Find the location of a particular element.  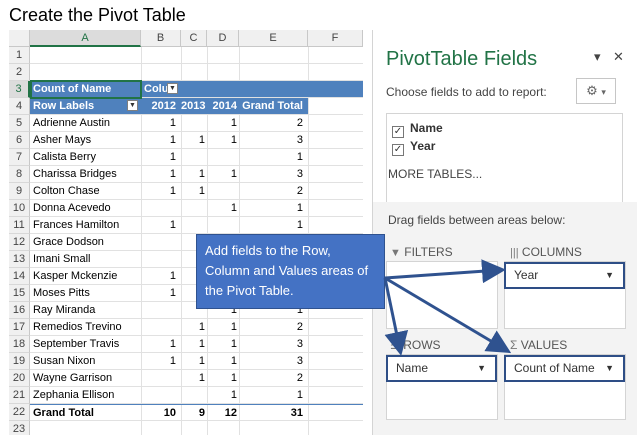

arrow-to-columns is located at coordinates (445, 271).